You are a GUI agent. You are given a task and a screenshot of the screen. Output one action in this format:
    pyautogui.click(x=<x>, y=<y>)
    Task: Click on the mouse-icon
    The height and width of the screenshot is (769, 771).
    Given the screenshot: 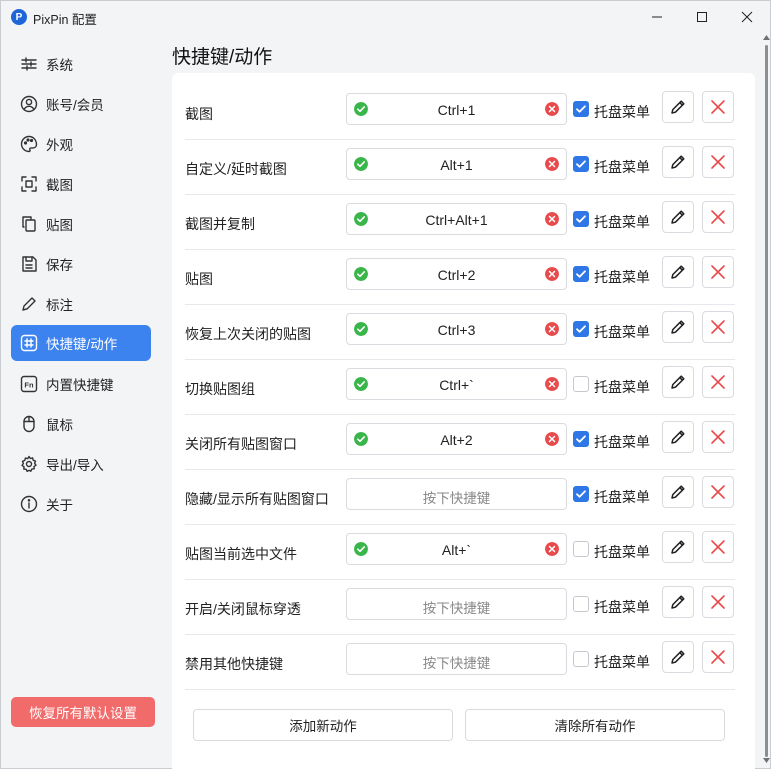 What is the action you would take?
    pyautogui.click(x=29, y=424)
    